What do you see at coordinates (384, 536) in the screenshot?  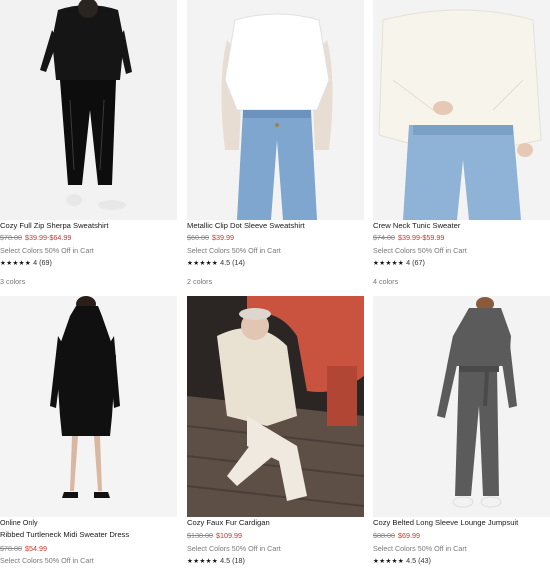 I see `original-price: $88.00` at bounding box center [384, 536].